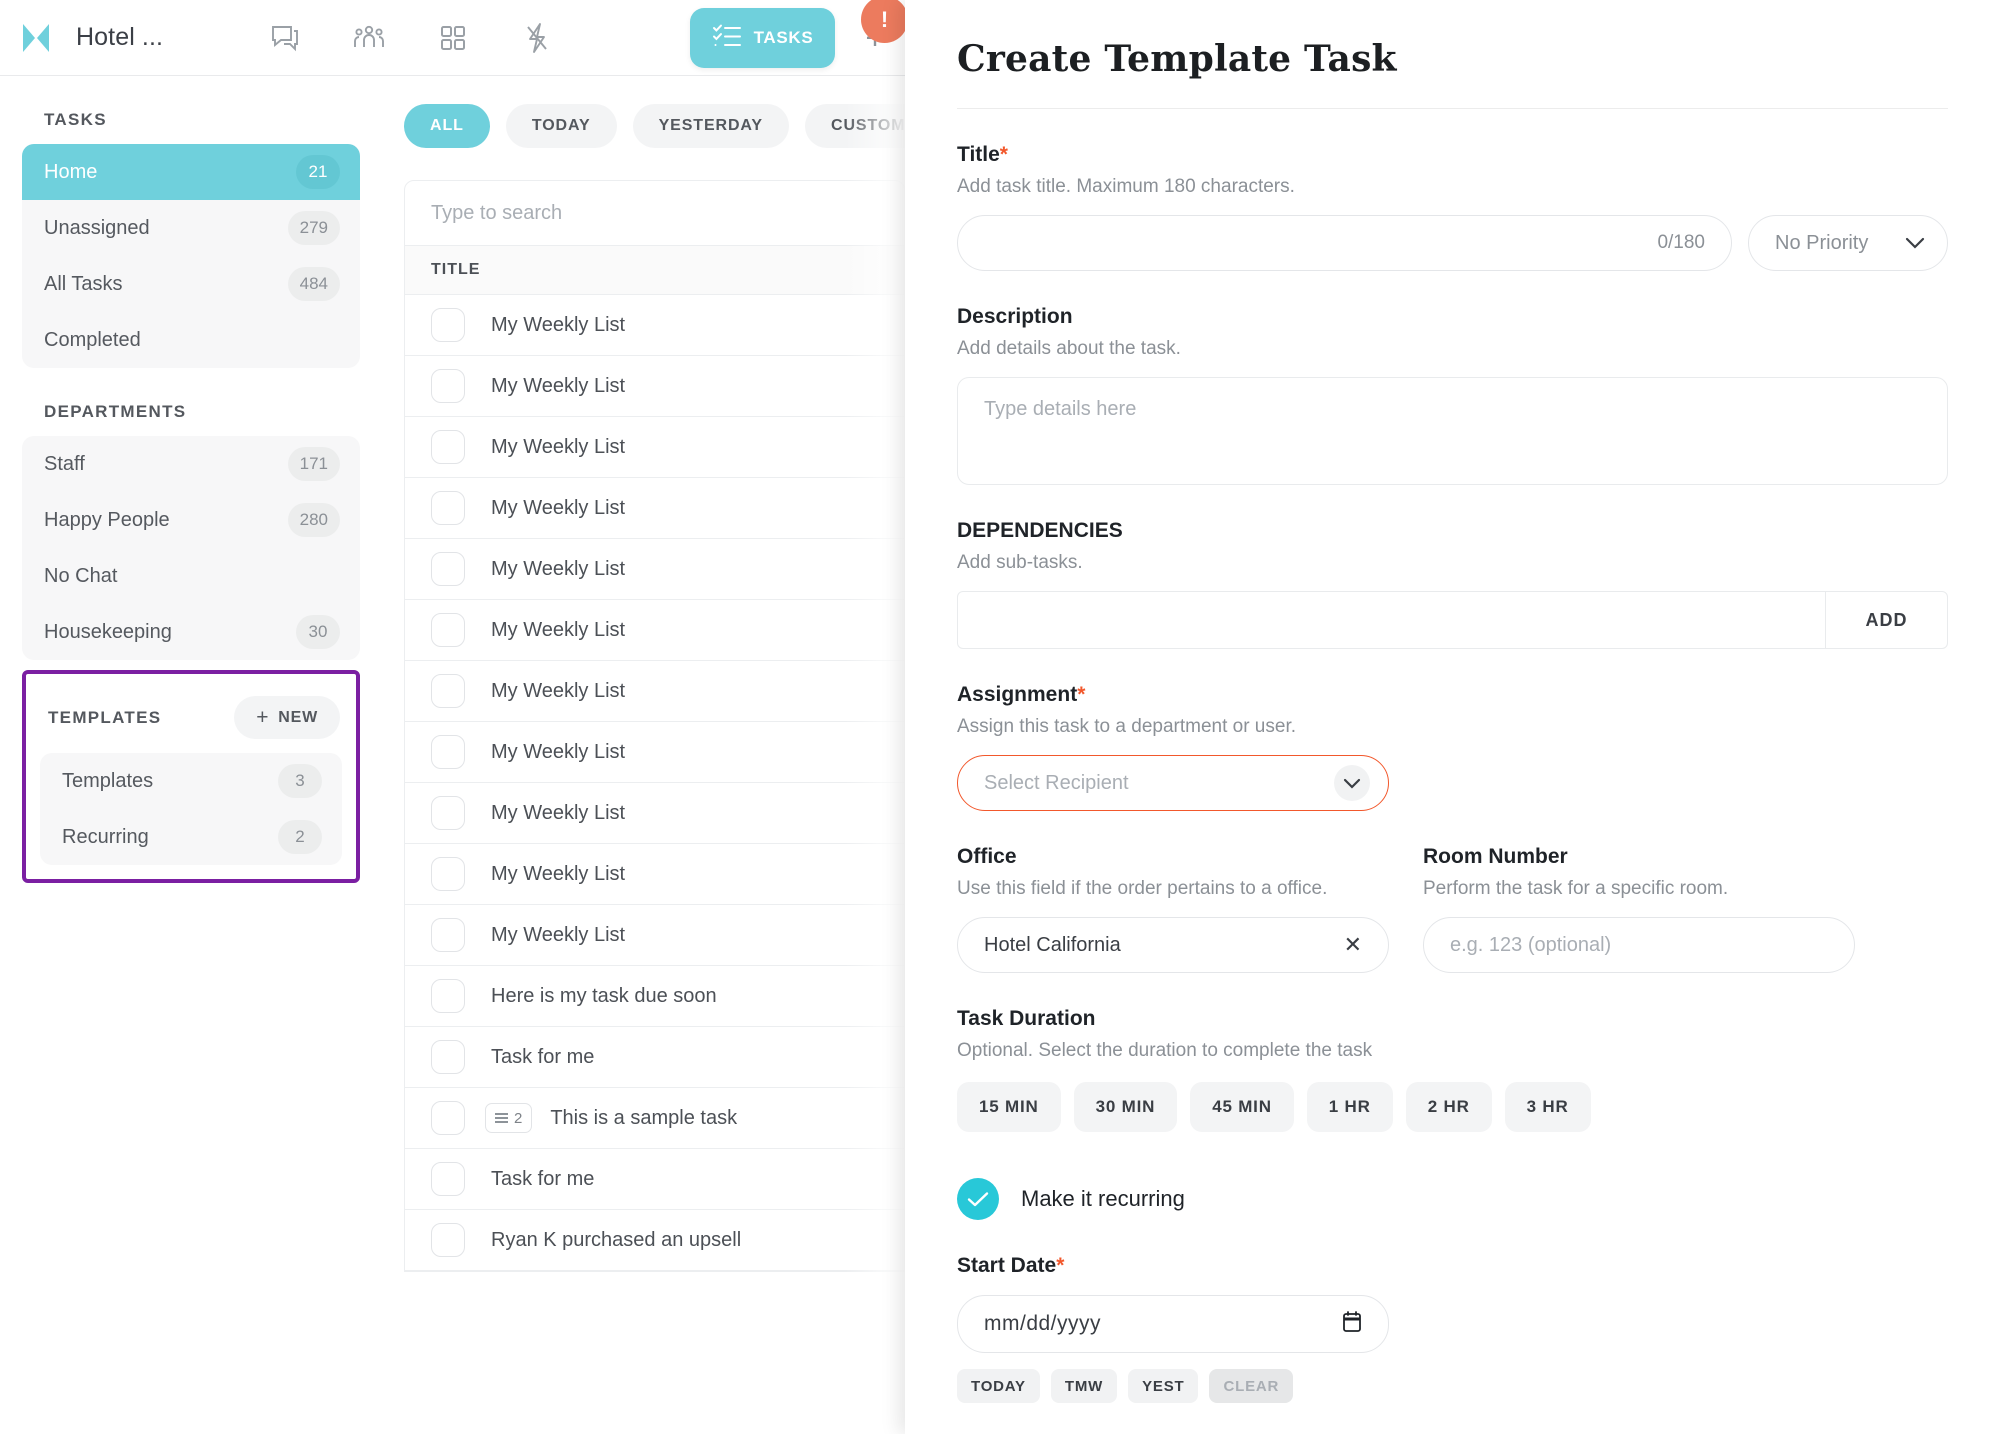 This screenshot has width=2000, height=1434. I want to click on chevron-down-icon, so click(1915, 243).